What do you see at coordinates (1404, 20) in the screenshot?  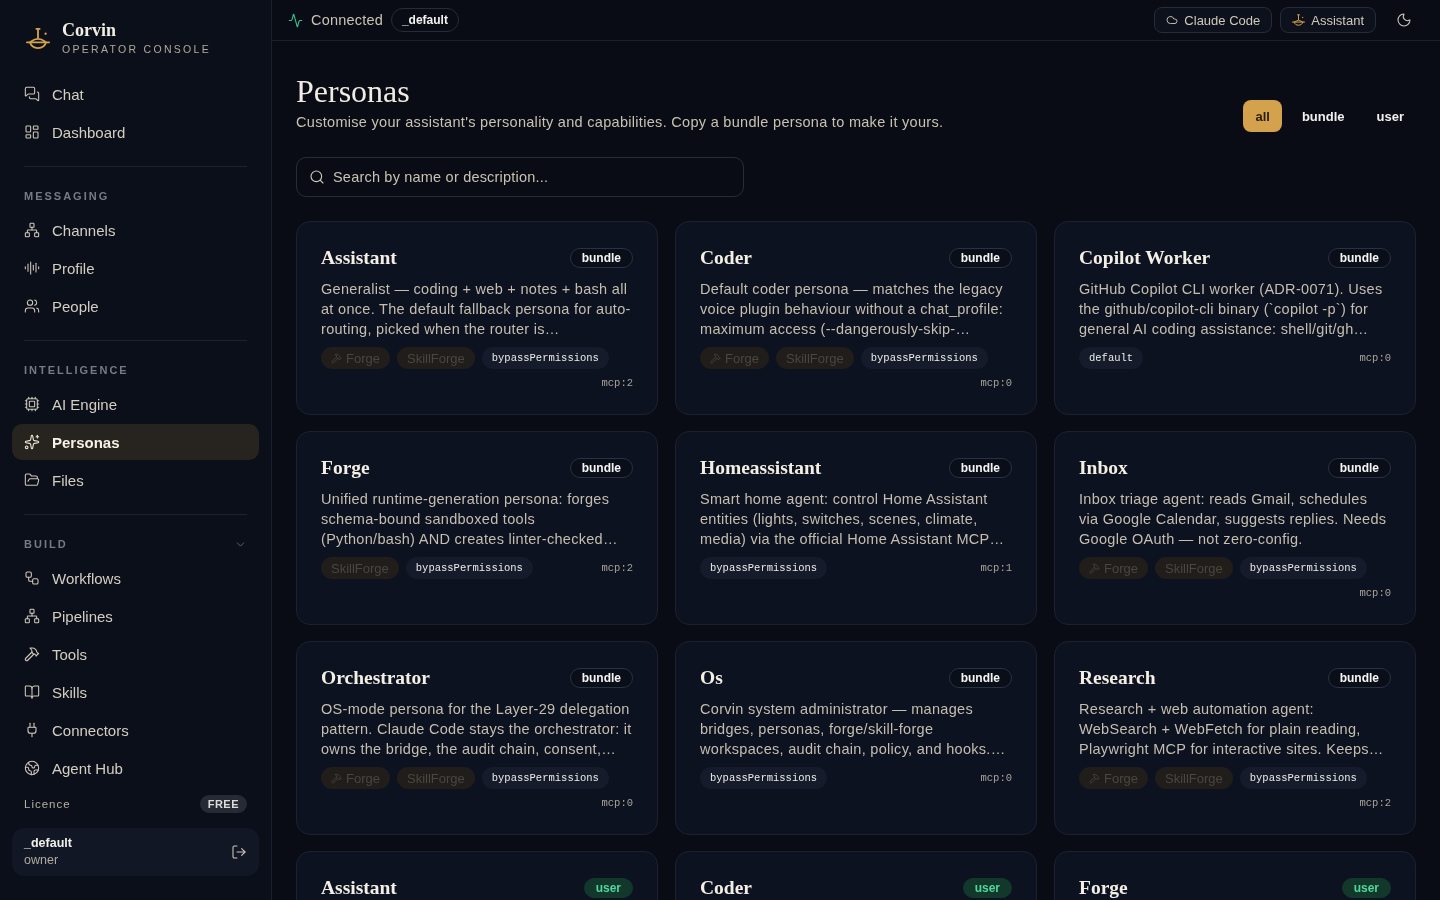 I see `moon-icon` at bounding box center [1404, 20].